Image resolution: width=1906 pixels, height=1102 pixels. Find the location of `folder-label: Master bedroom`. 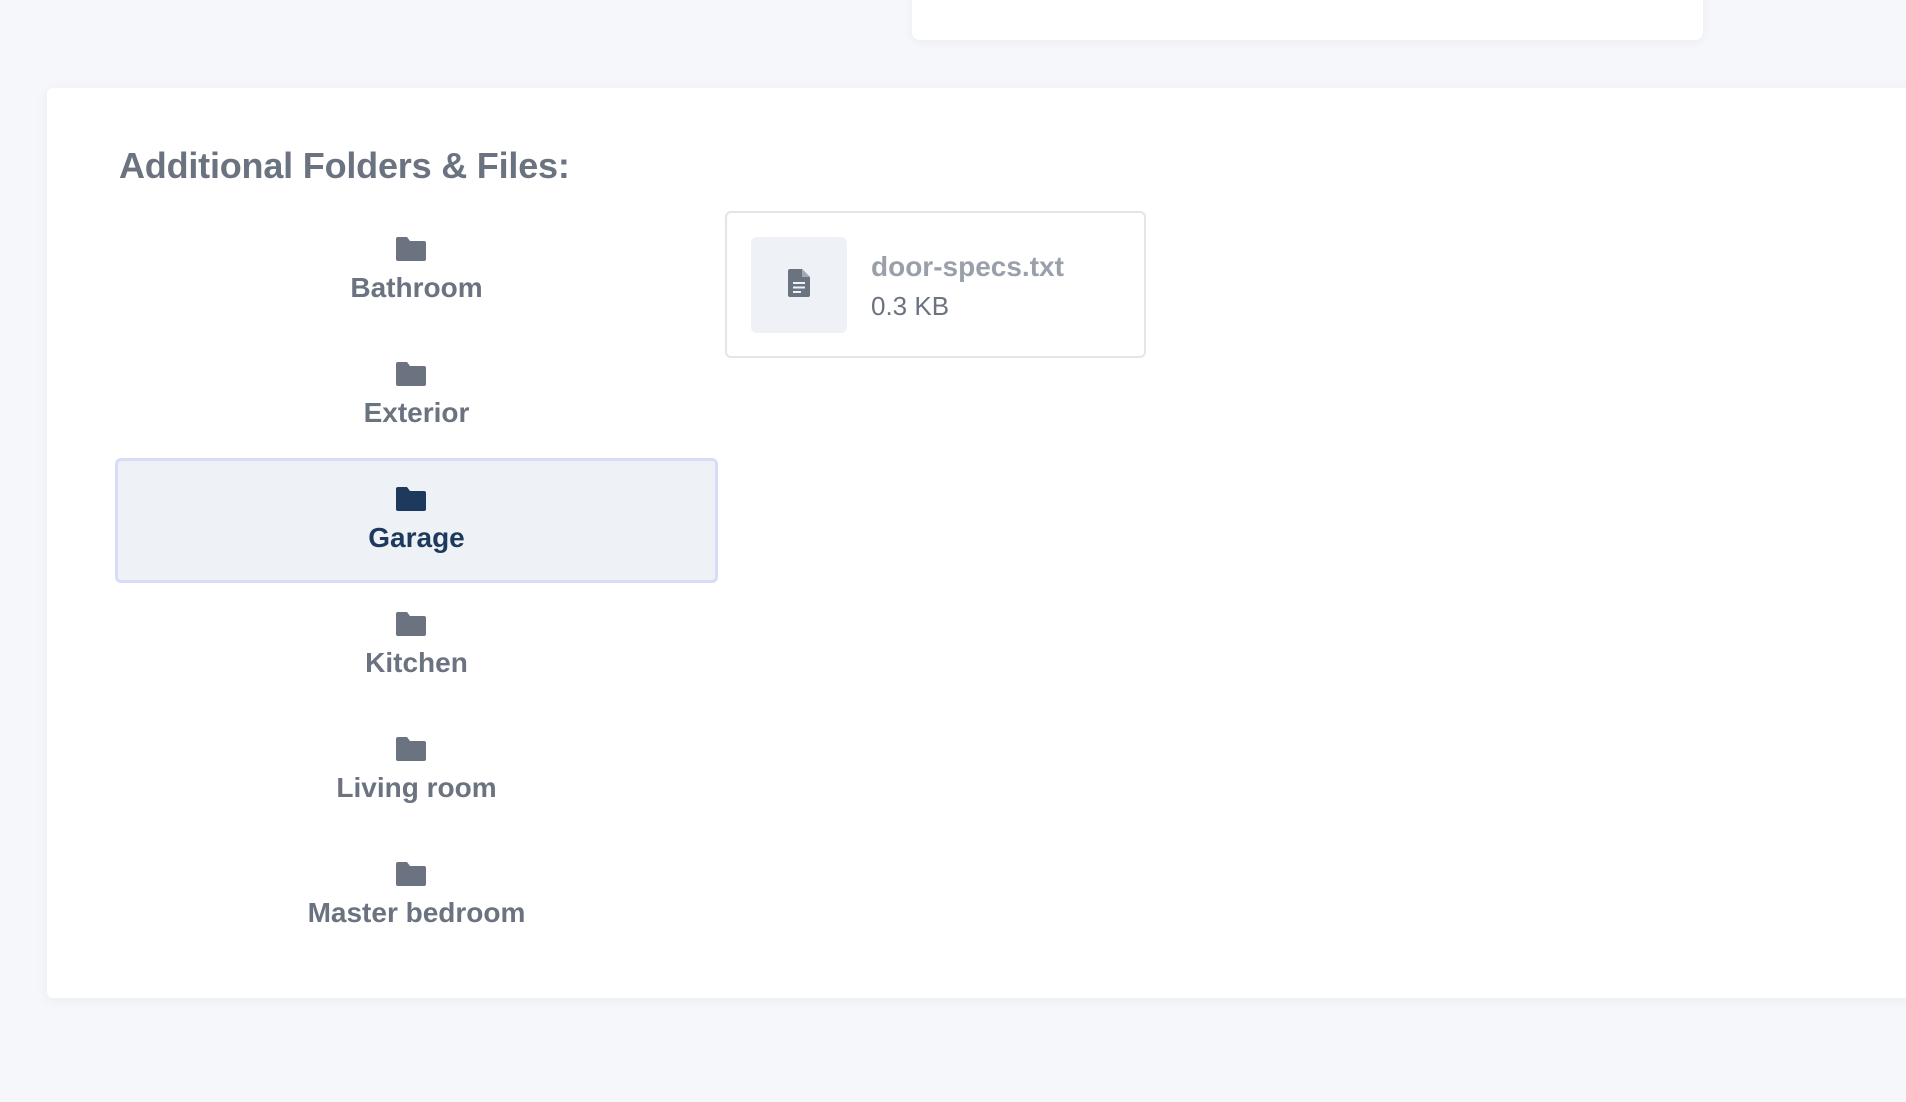

folder-label: Master bedroom is located at coordinates (416, 912).